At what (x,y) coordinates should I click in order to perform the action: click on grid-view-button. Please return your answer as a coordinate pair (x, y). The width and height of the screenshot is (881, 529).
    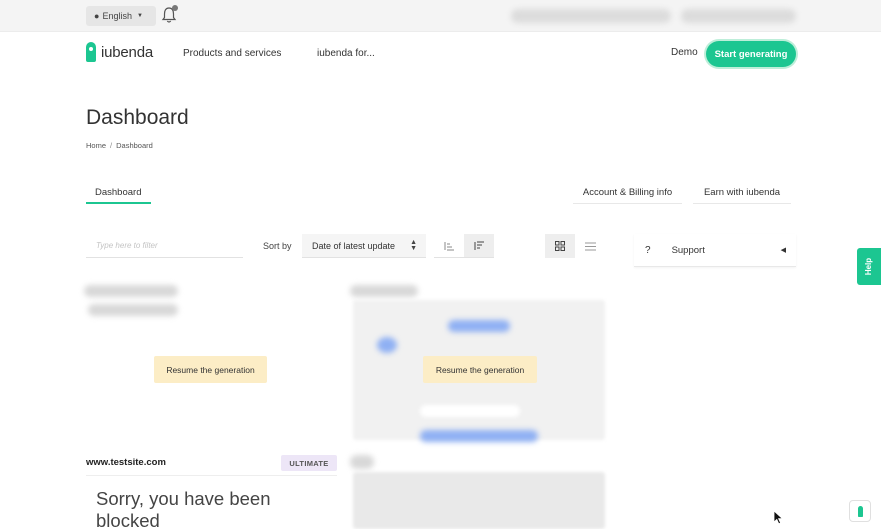
    Looking at the image, I should click on (560, 246).